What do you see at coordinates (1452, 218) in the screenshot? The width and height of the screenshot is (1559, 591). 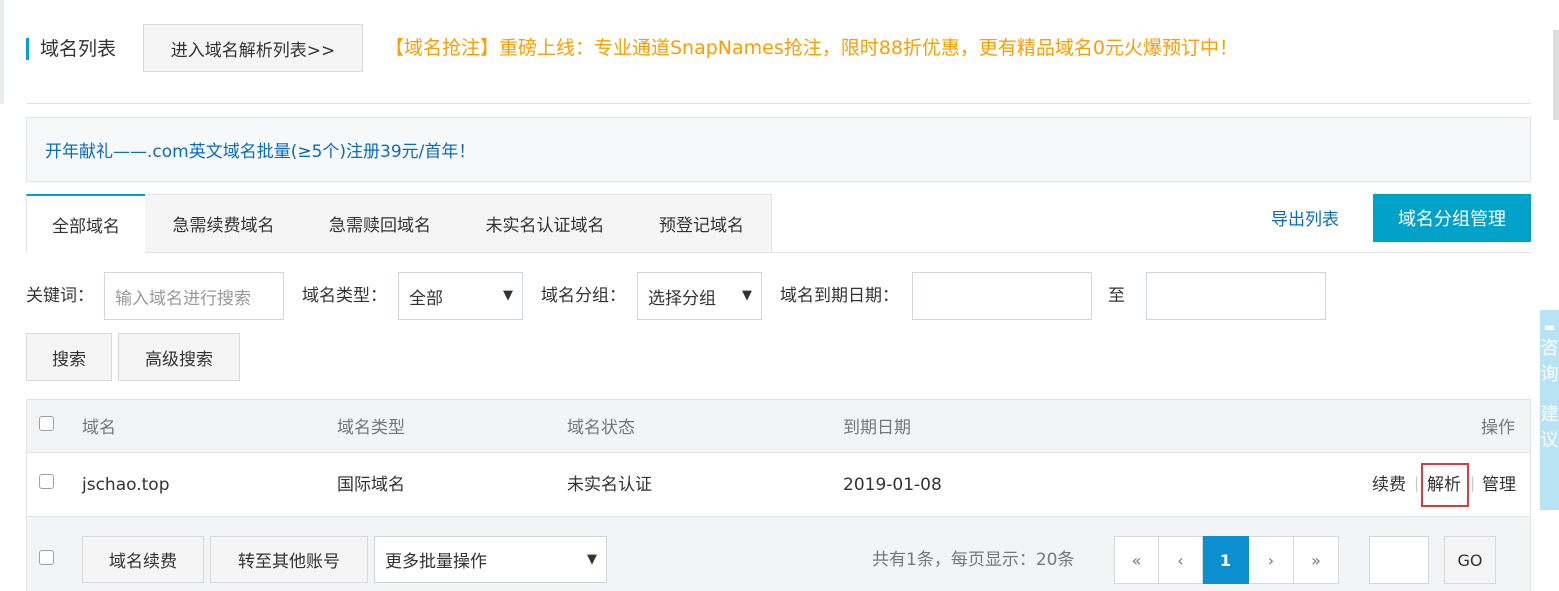 I see `domain-group-manage-button: 域名分组管理` at bounding box center [1452, 218].